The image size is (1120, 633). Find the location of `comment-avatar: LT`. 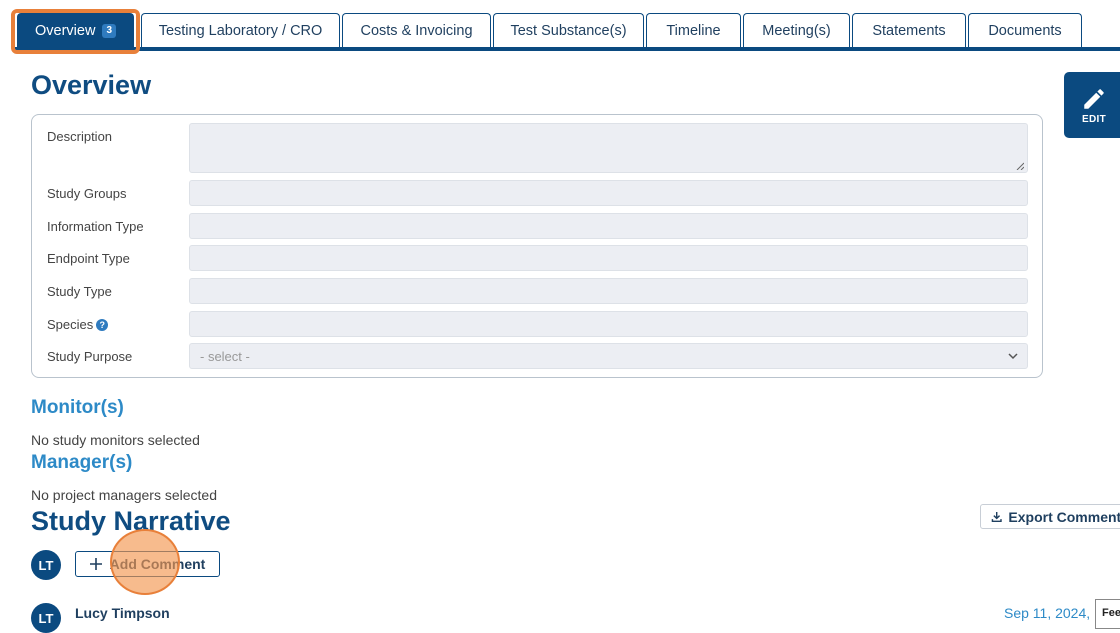

comment-avatar: LT is located at coordinates (46, 618).